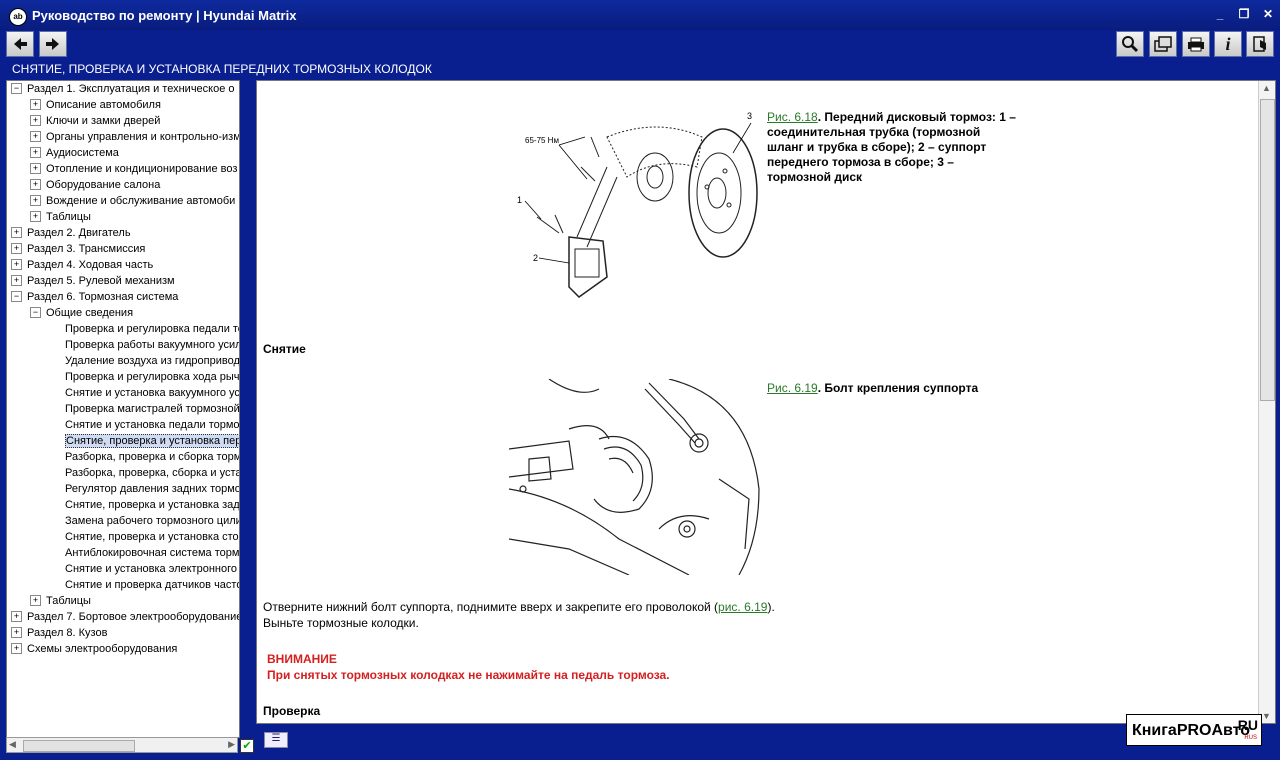 This screenshot has height=760, width=1280. Describe the element at coordinates (95, 105) in the screenshot. I see `tree-item: + Описание автомобиля` at that location.